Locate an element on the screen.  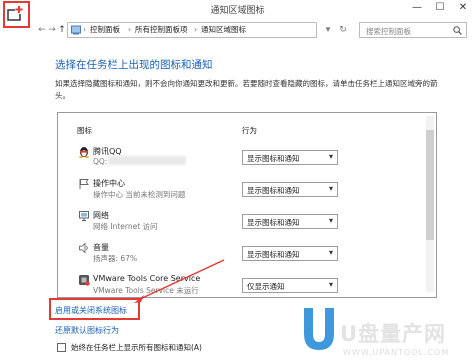
column-header-icon: 图标 is located at coordinates (84, 130).